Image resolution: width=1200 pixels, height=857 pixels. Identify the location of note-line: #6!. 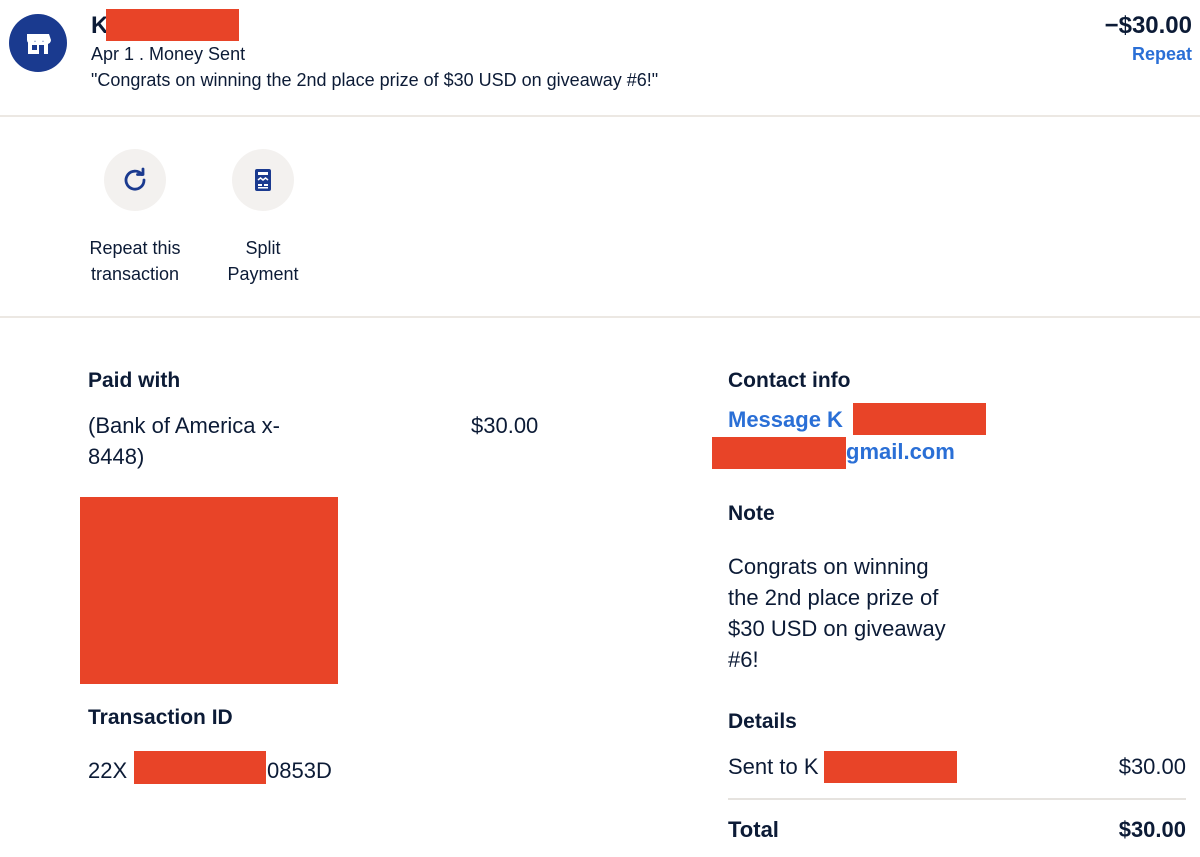
(743, 659).